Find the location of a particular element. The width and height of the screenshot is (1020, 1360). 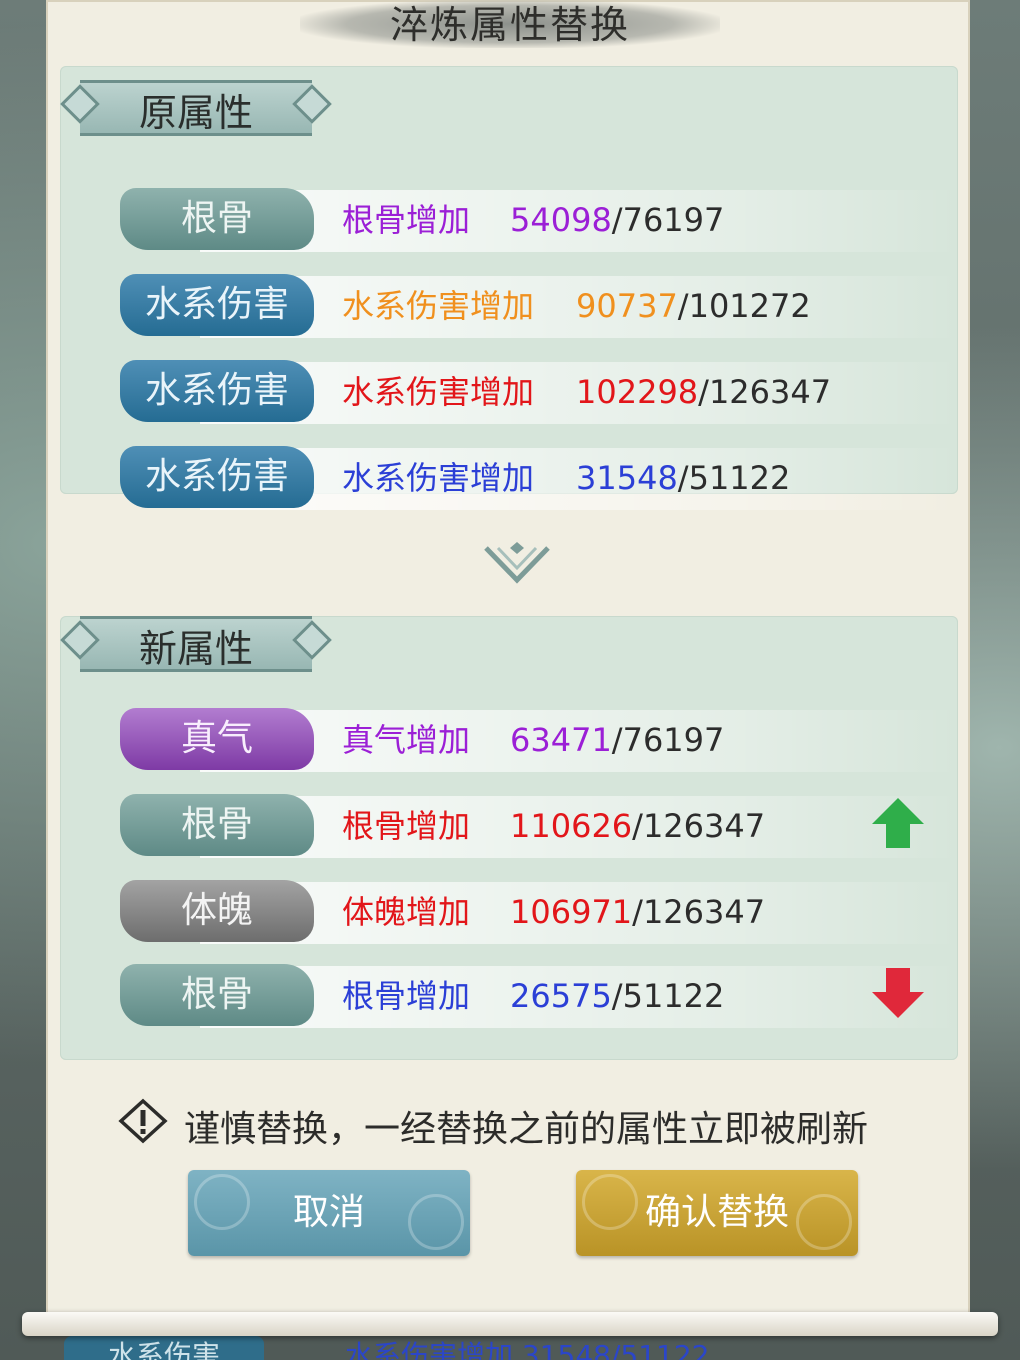

attribute-tag: 真气 is located at coordinates (217, 739).